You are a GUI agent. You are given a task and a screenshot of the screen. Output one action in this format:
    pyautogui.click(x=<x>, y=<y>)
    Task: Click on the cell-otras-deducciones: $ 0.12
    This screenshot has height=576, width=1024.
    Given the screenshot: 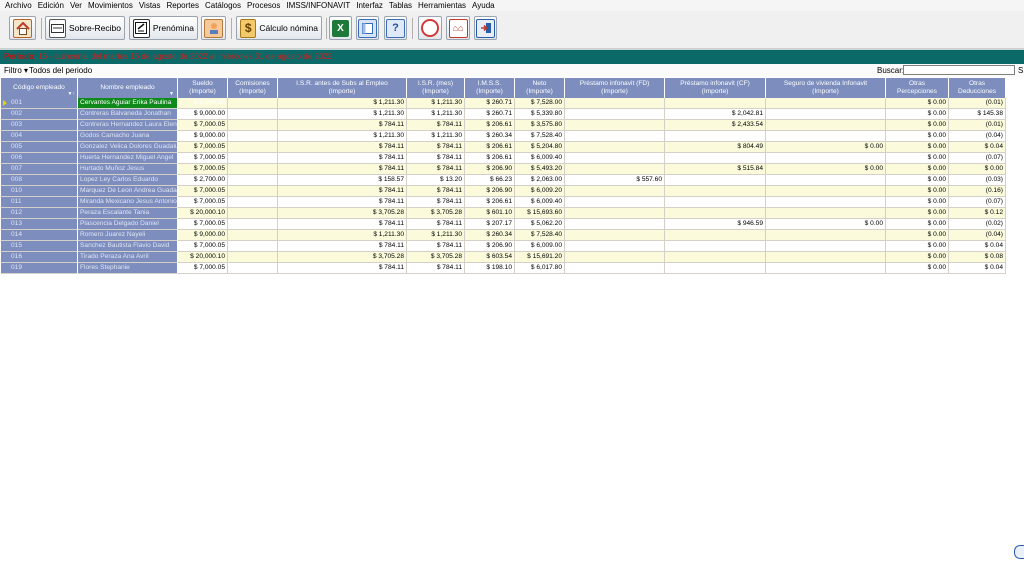 What is the action you would take?
    pyautogui.click(x=977, y=213)
    